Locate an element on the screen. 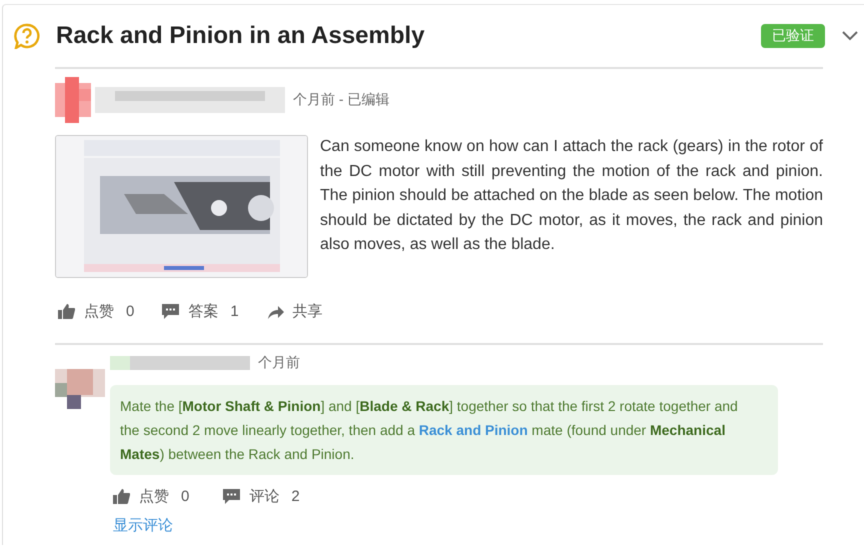 Image resolution: width=864 pixels, height=547 pixels. blurred-avatar is located at coordinates (73, 100).